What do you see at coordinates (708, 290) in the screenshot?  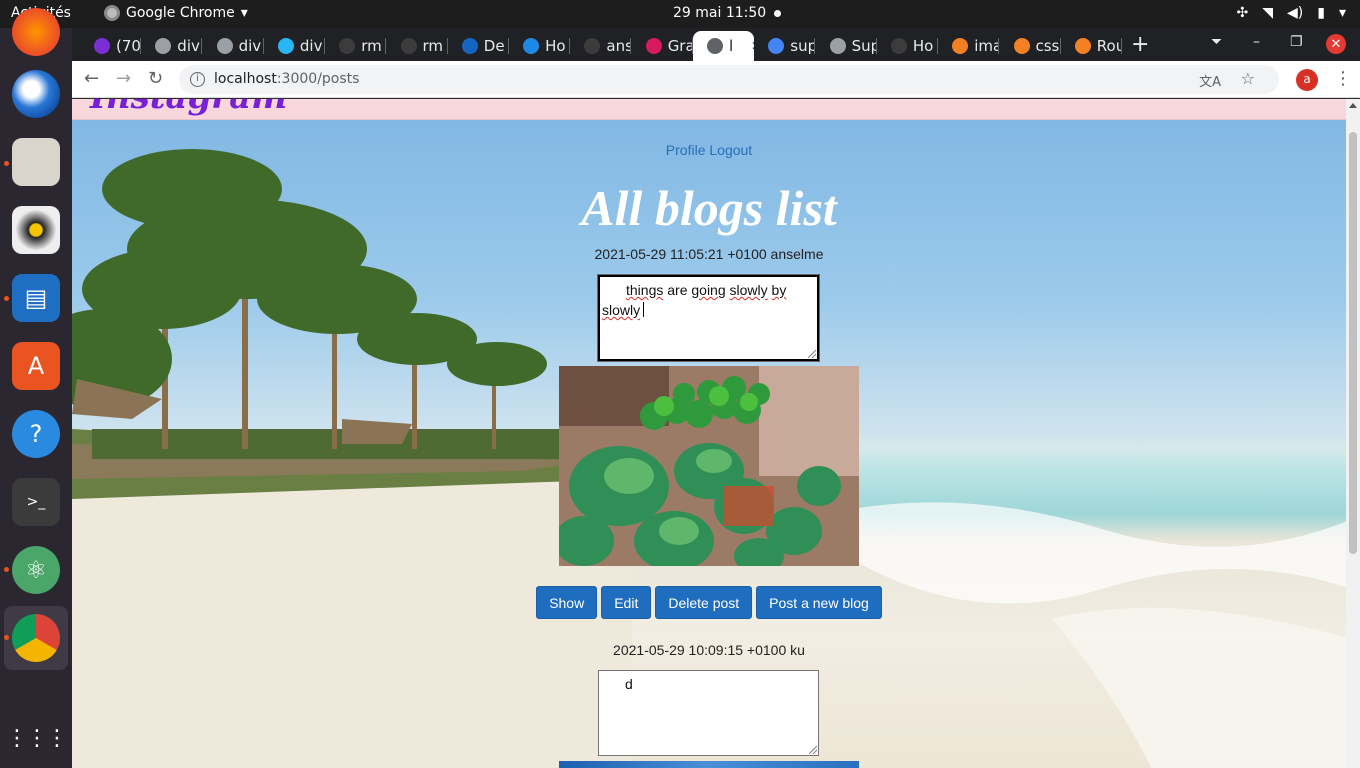 I see `post-word: going` at bounding box center [708, 290].